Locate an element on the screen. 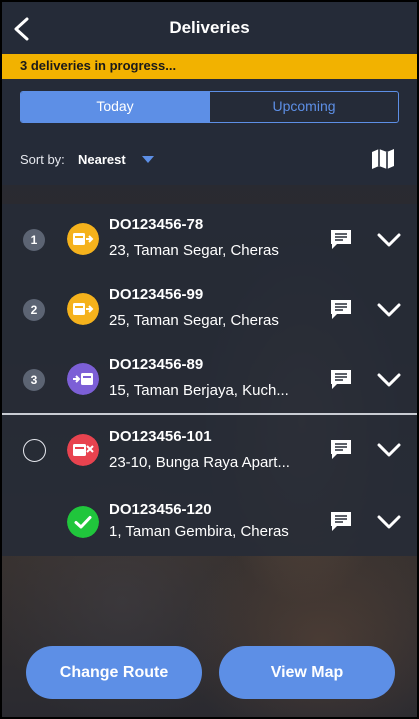 Image resolution: width=419 pixels, height=719 pixels. sequence-badge: 2 is located at coordinates (34, 310).